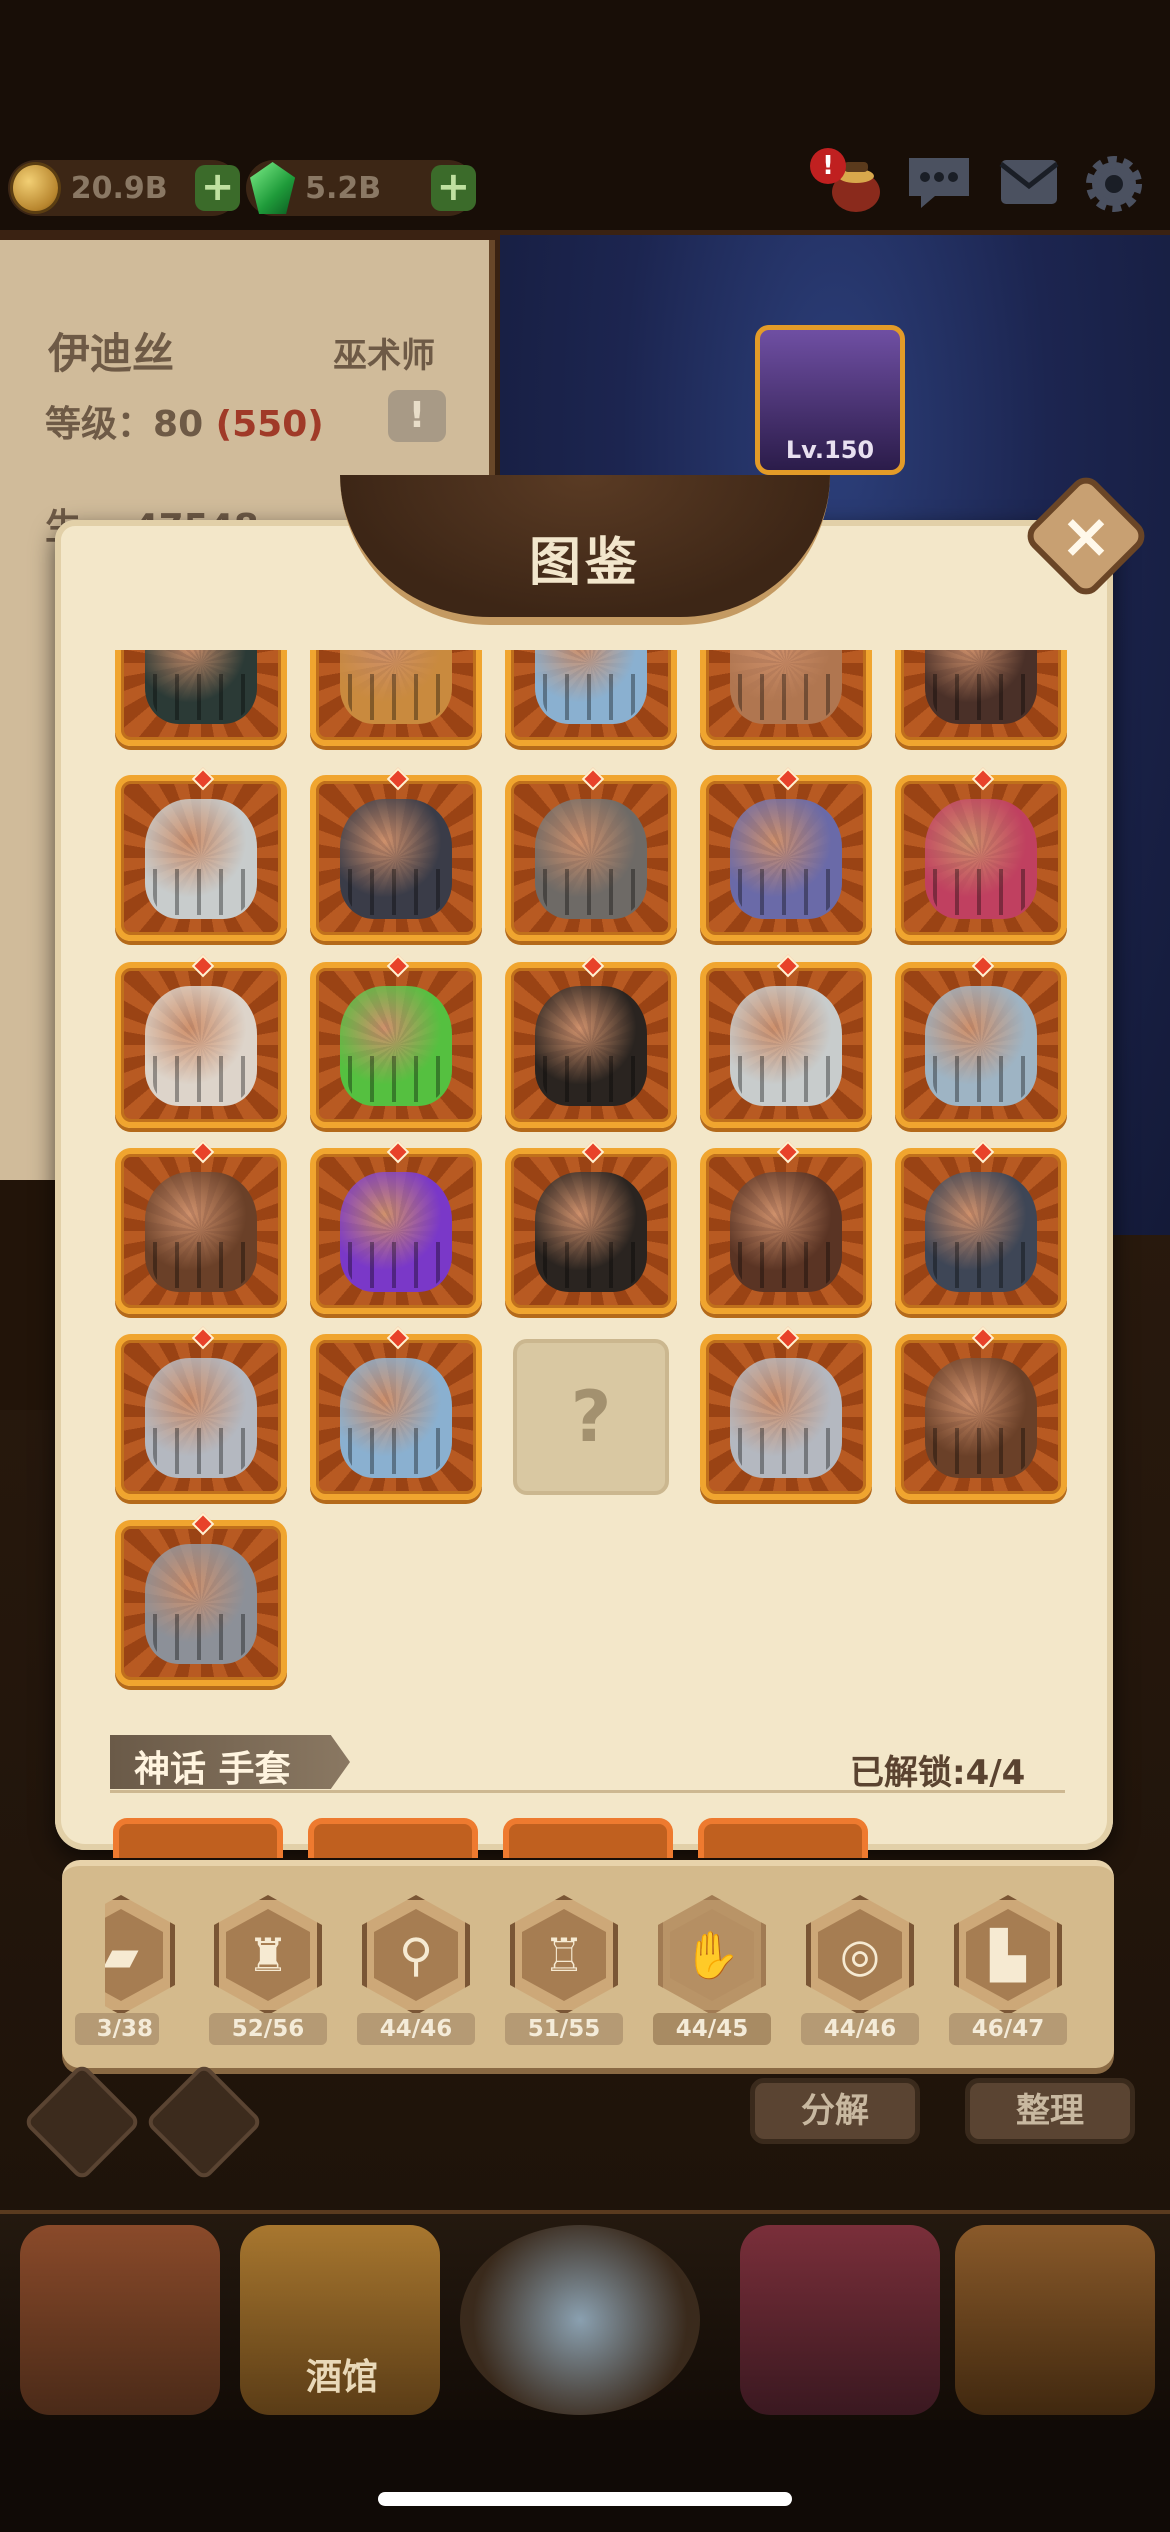  I want to click on hero-card: Lv.150, so click(830, 400).